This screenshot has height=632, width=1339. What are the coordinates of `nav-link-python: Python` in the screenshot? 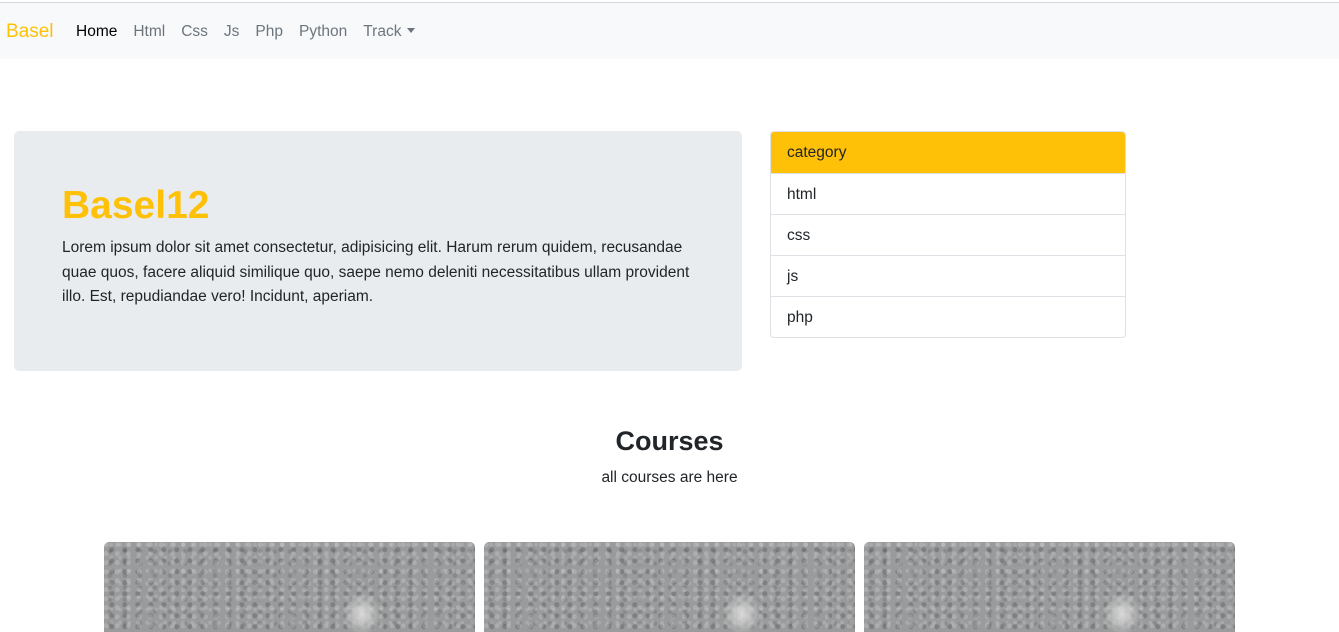 It's located at (323, 32).